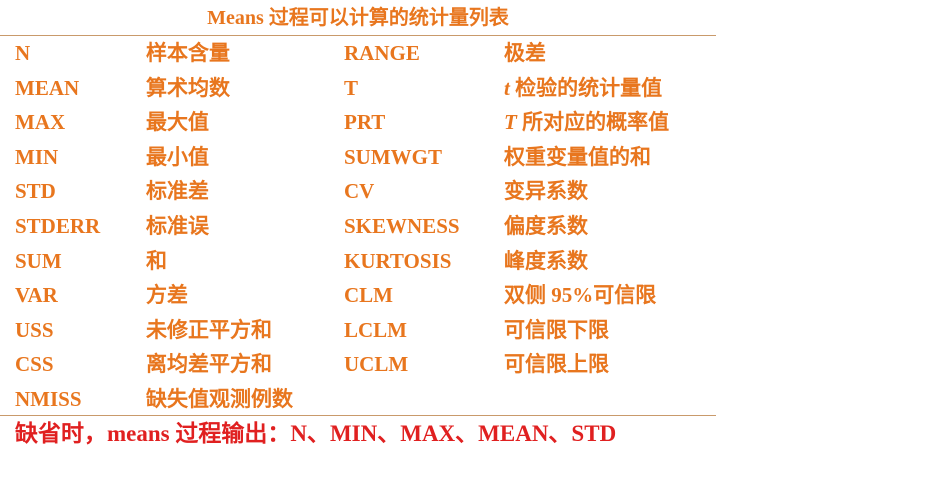  Describe the element at coordinates (34, 364) in the screenshot. I see `statistic-code: CSS` at that location.